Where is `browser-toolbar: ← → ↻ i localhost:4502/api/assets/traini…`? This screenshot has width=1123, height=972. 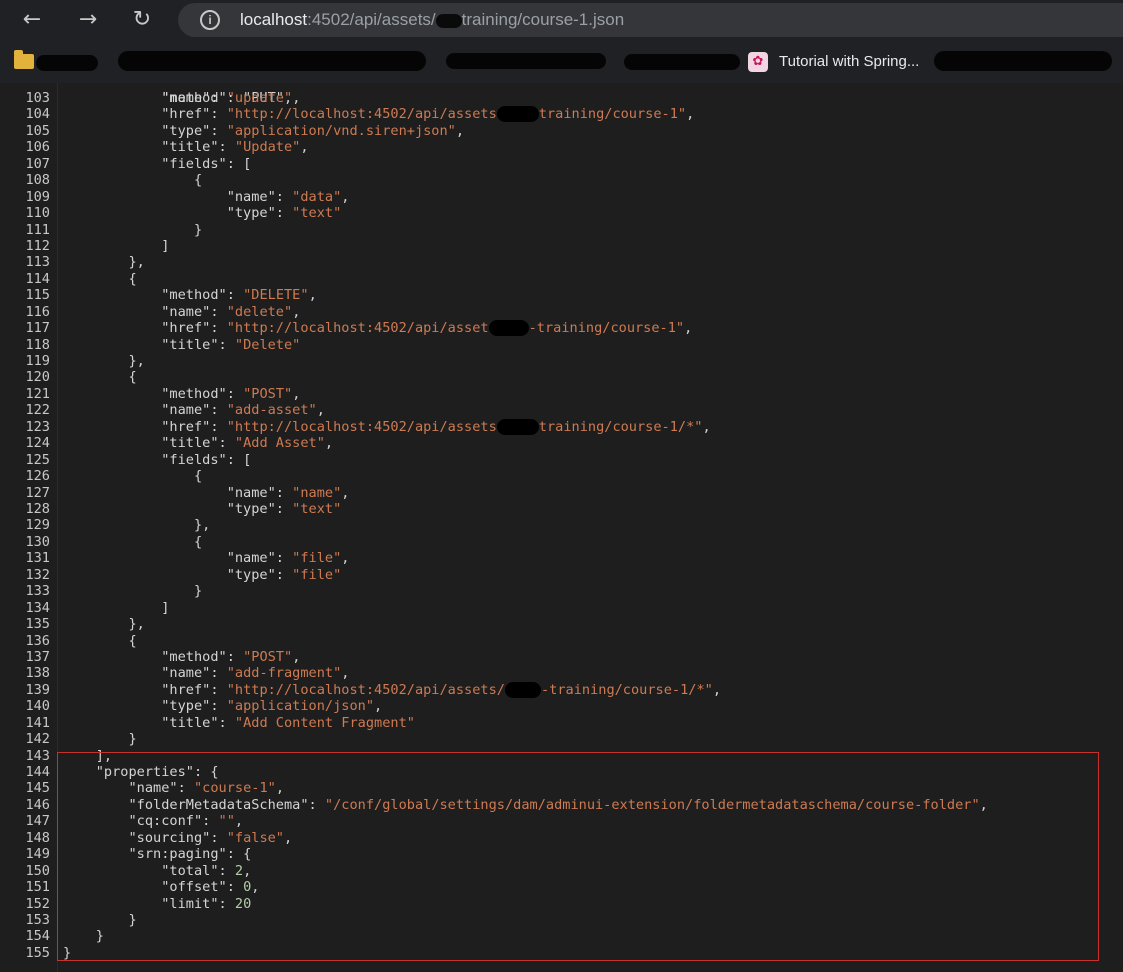 browser-toolbar: ← → ↻ i localhost:4502/api/assets/traini… is located at coordinates (561, 20).